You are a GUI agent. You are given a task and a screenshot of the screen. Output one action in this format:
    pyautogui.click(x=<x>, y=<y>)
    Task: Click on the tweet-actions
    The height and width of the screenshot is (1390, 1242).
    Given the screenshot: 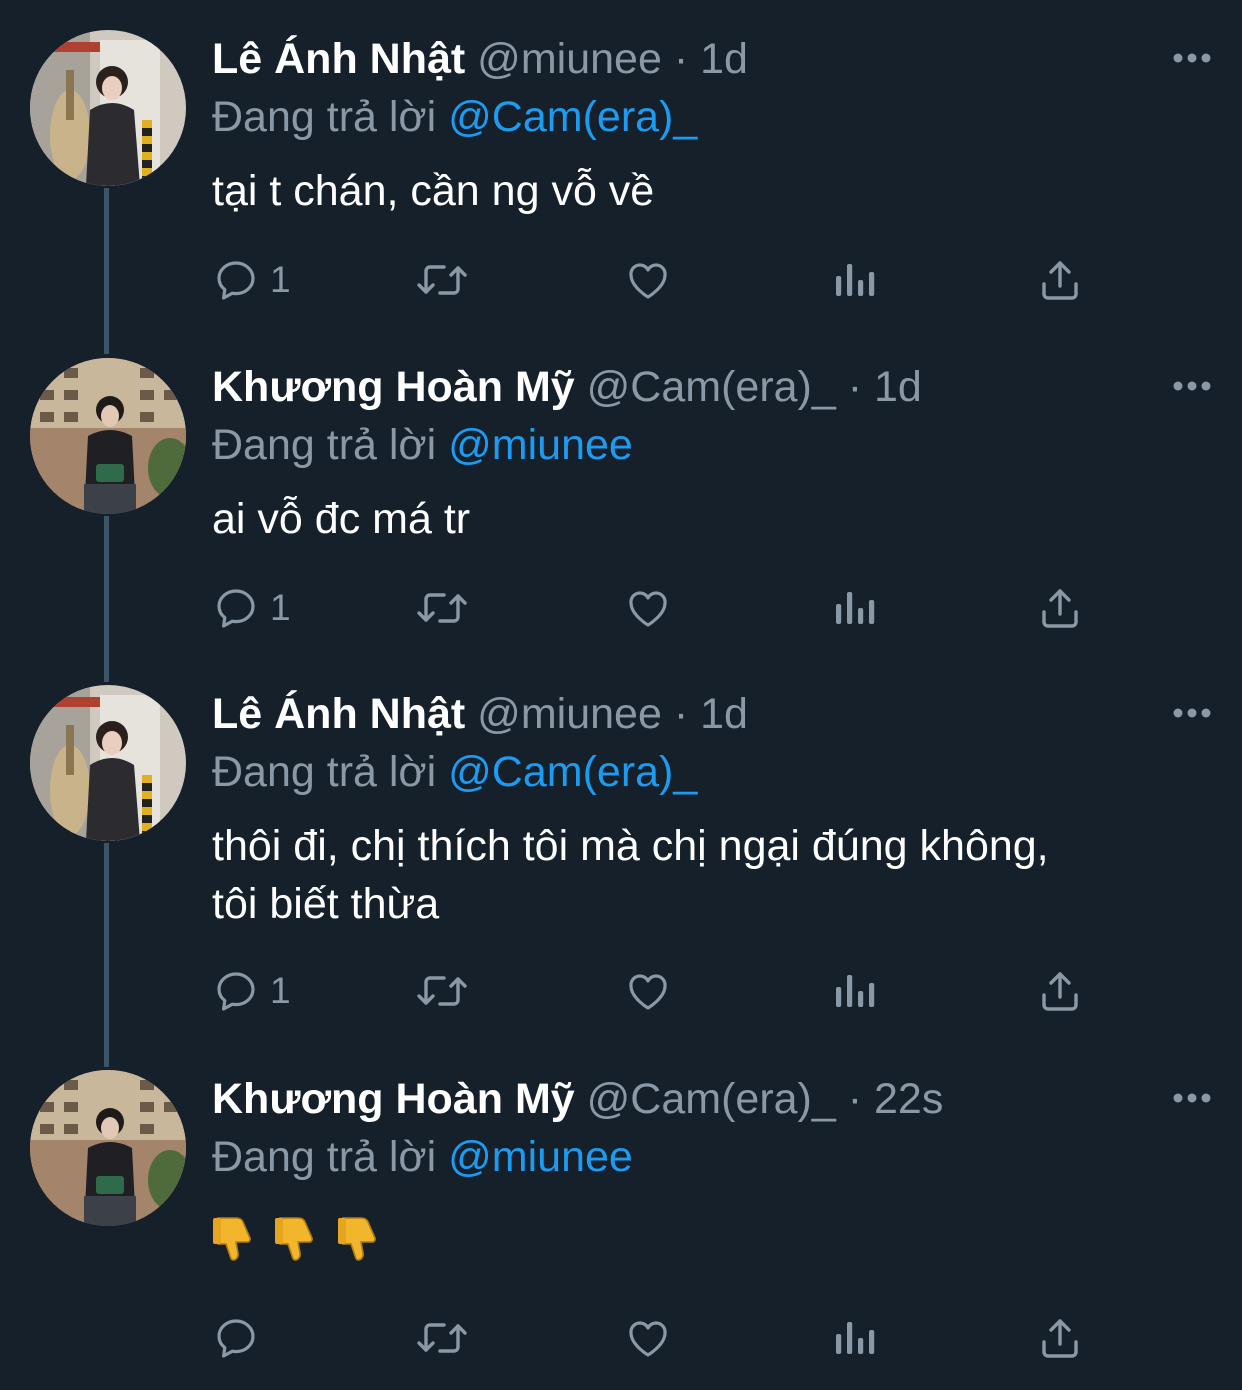 What is the action you would take?
    pyautogui.click(x=652, y=1338)
    